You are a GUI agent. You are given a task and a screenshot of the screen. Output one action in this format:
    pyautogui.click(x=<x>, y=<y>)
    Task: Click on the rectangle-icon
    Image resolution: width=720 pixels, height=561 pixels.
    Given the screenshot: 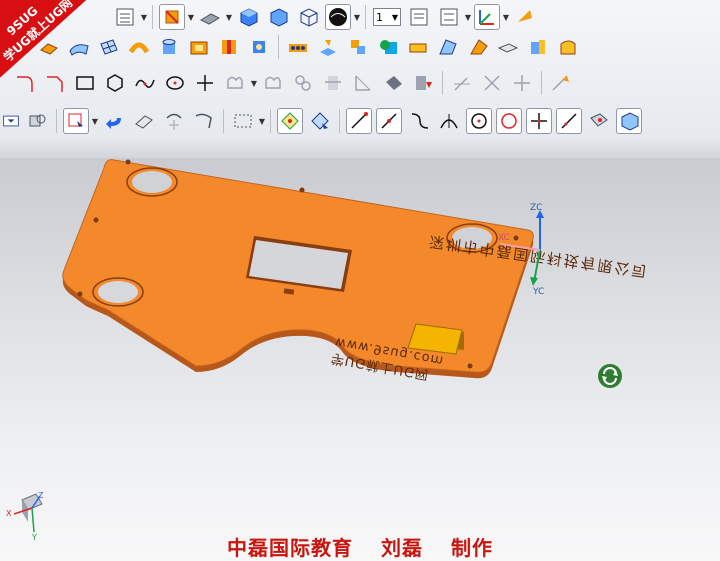 What is the action you would take?
    pyautogui.click(x=85, y=83)
    